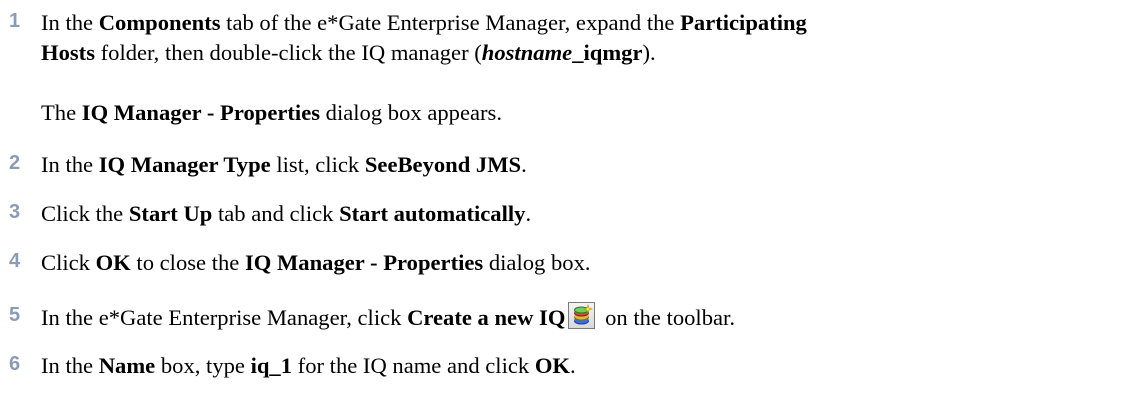 The image size is (1133, 398). What do you see at coordinates (743, 22) in the screenshot?
I see `ui-term: Participating` at bounding box center [743, 22].